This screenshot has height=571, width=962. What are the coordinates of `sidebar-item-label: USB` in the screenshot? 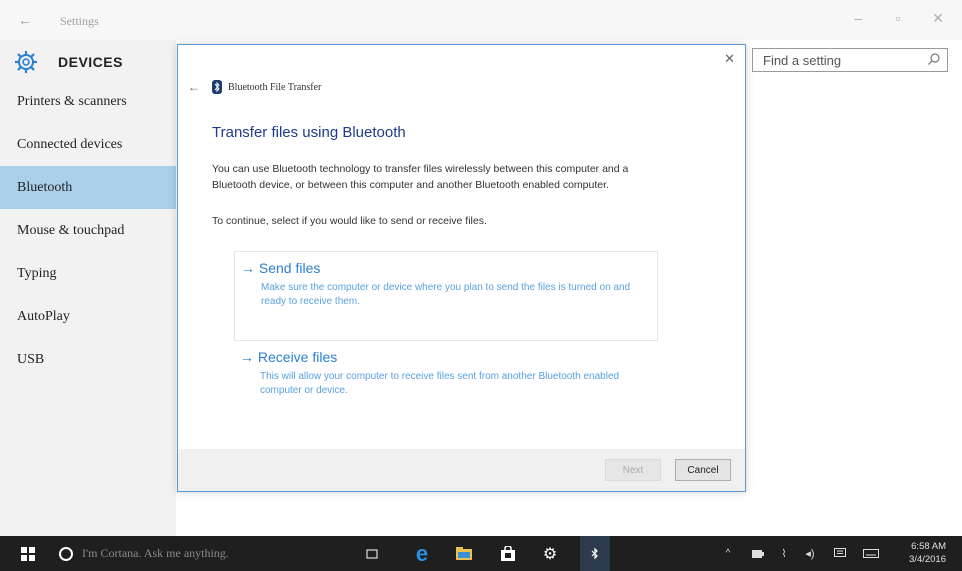 It's located at (31, 359).